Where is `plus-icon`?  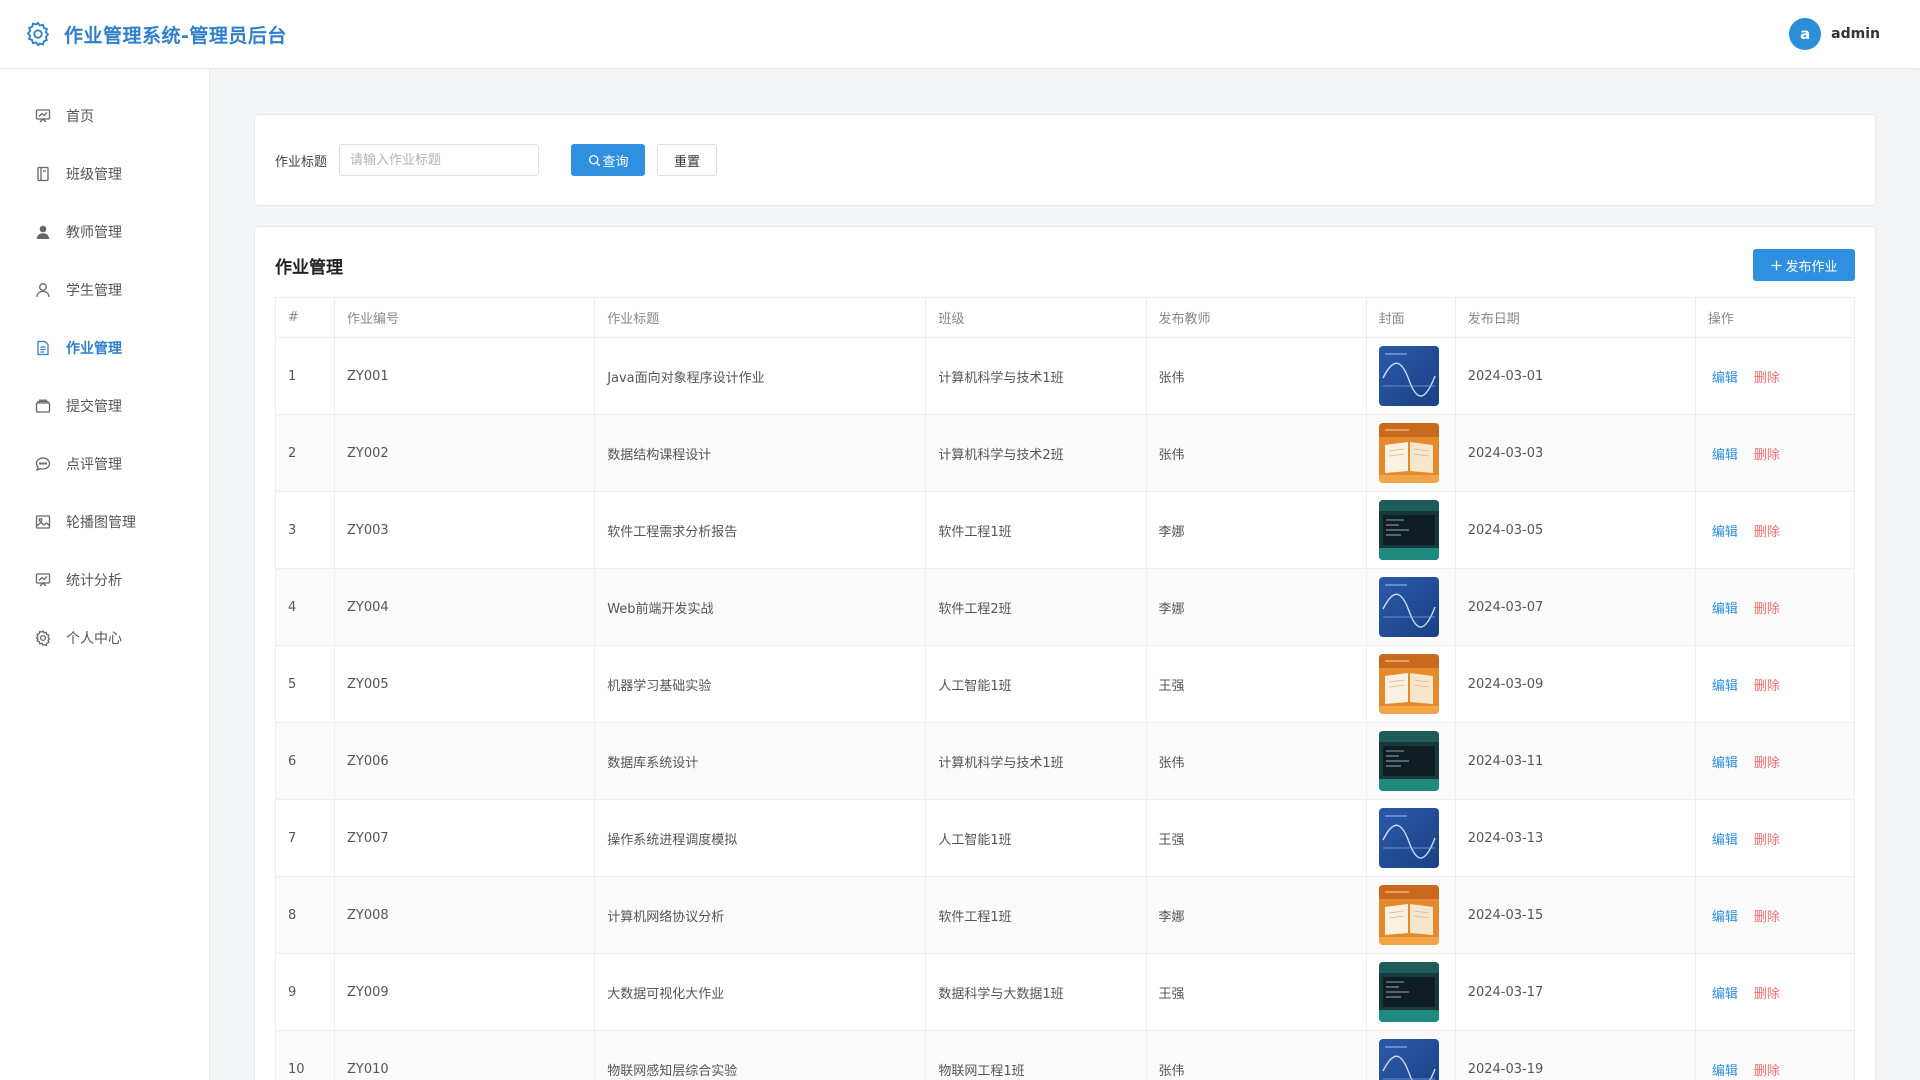 plus-icon is located at coordinates (1776, 265).